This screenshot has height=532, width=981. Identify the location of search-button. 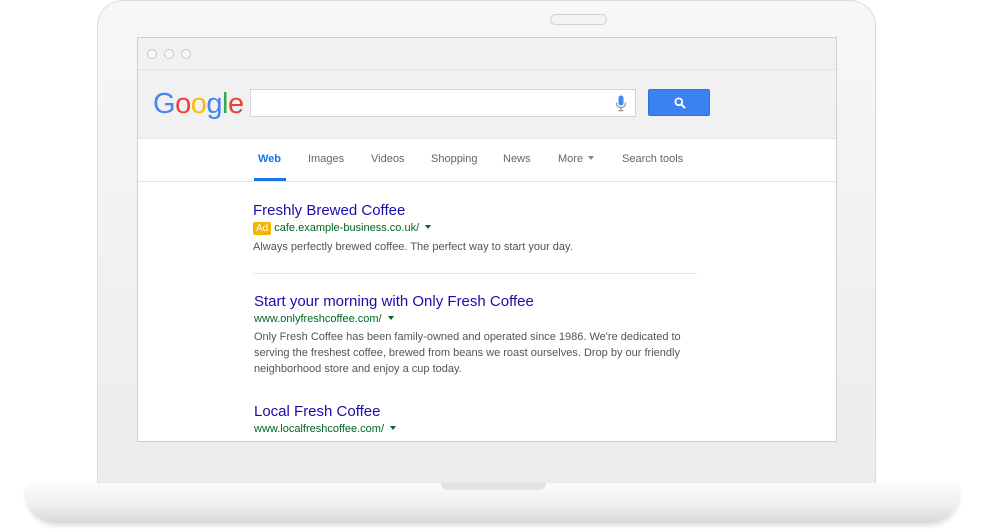
(679, 102).